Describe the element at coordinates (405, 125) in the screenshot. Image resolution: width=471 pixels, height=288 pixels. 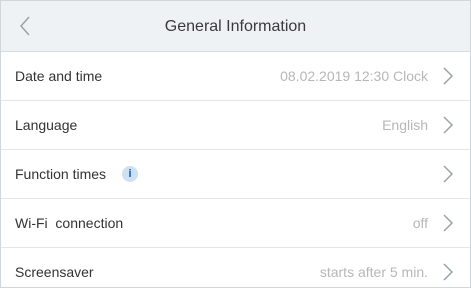
I see `row-value: English` at that location.